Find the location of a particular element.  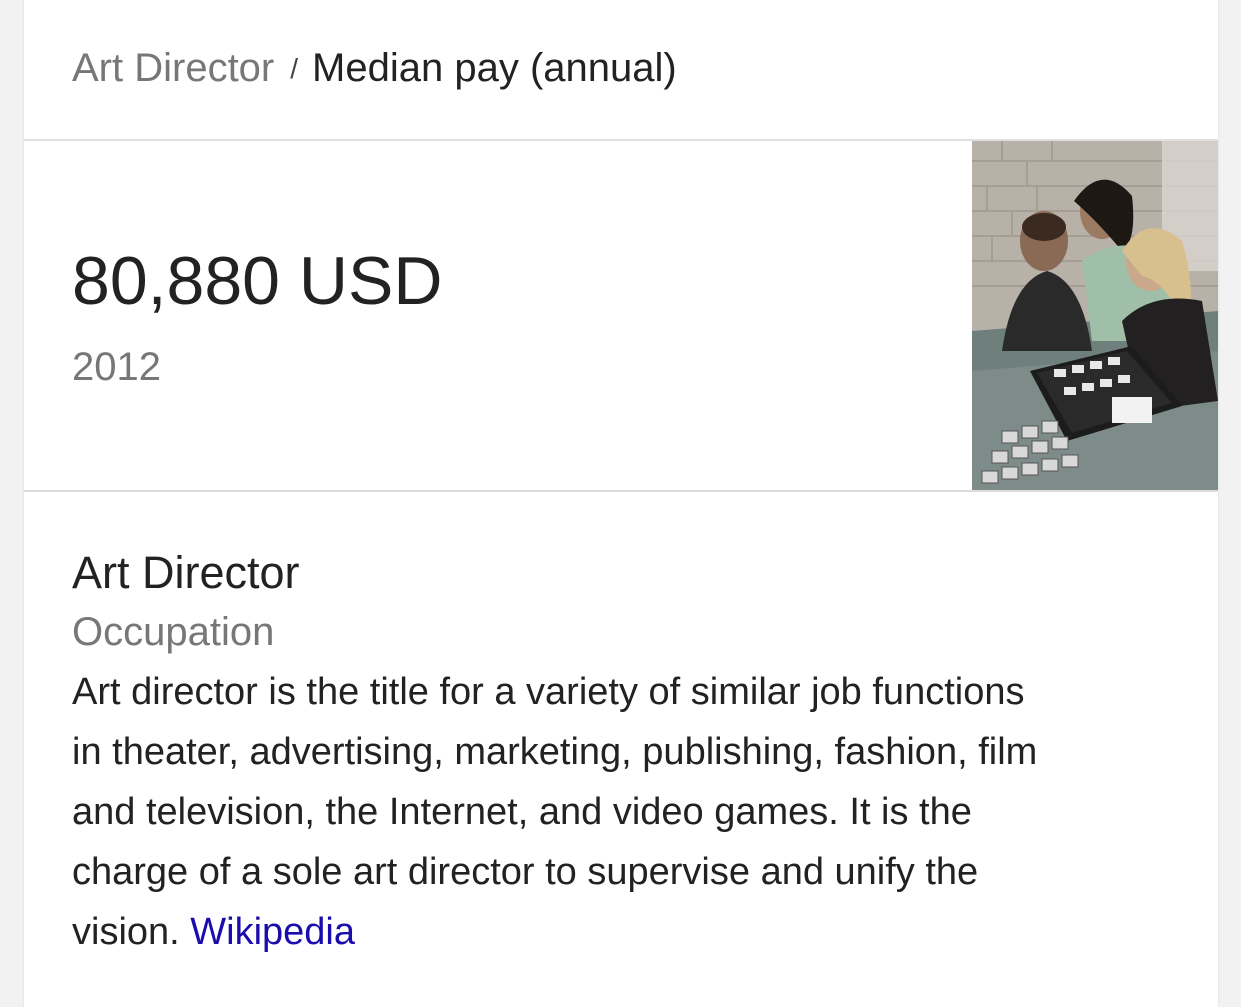

breadcrumb-parent: Art Director is located at coordinates (173, 68).